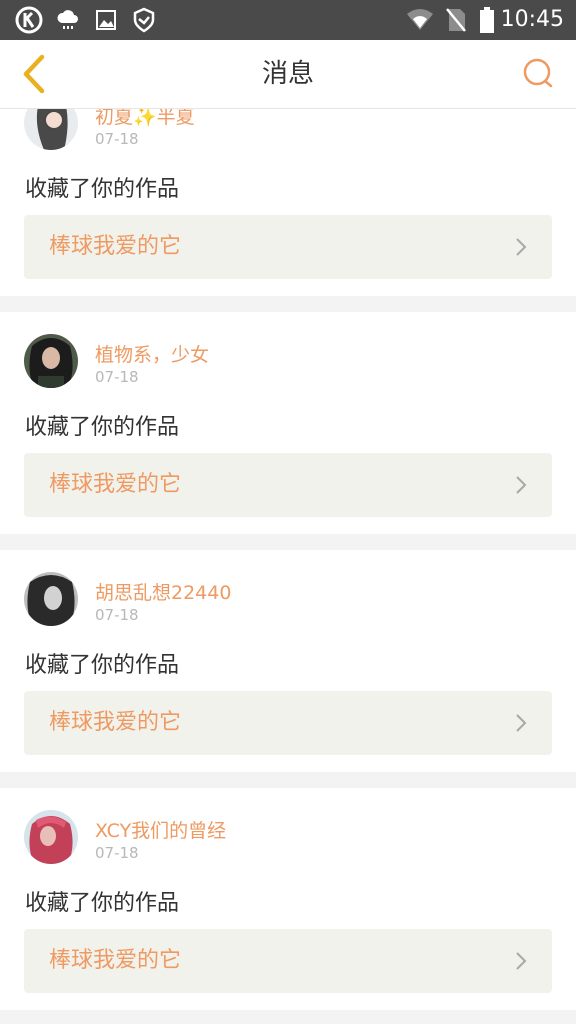  What do you see at coordinates (106, 20) in the screenshot?
I see `image-icon` at bounding box center [106, 20].